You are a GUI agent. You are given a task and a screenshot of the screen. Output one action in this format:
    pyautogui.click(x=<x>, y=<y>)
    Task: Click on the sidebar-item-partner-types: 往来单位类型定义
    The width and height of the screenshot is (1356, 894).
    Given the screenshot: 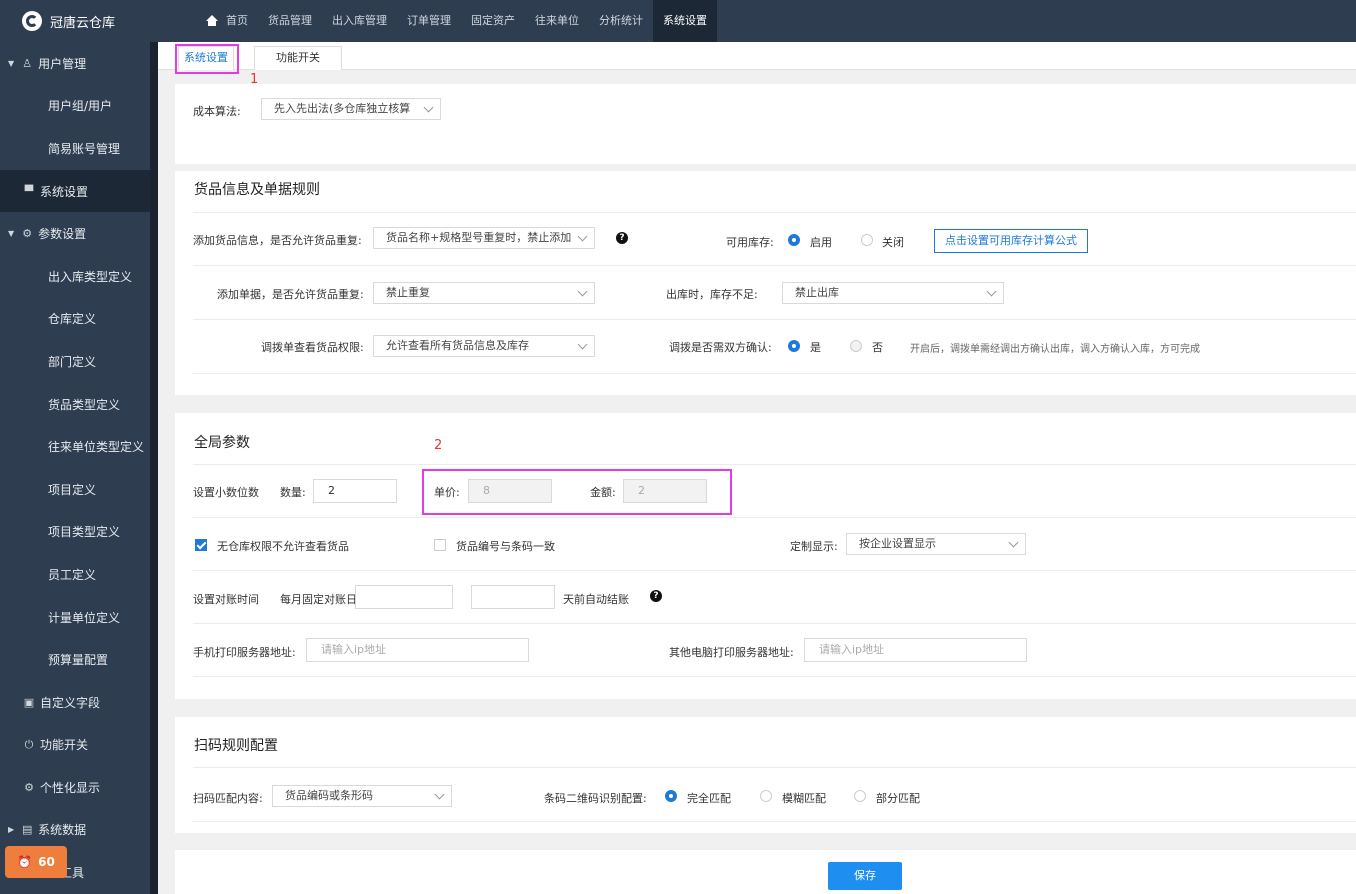 What is the action you would take?
    pyautogui.click(x=75, y=446)
    